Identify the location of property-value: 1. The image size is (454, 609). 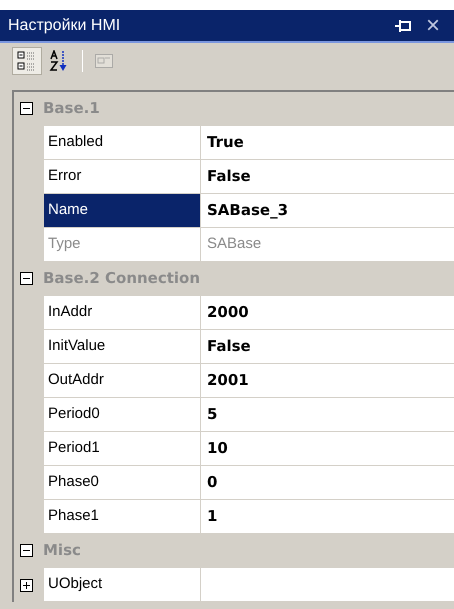
(327, 517).